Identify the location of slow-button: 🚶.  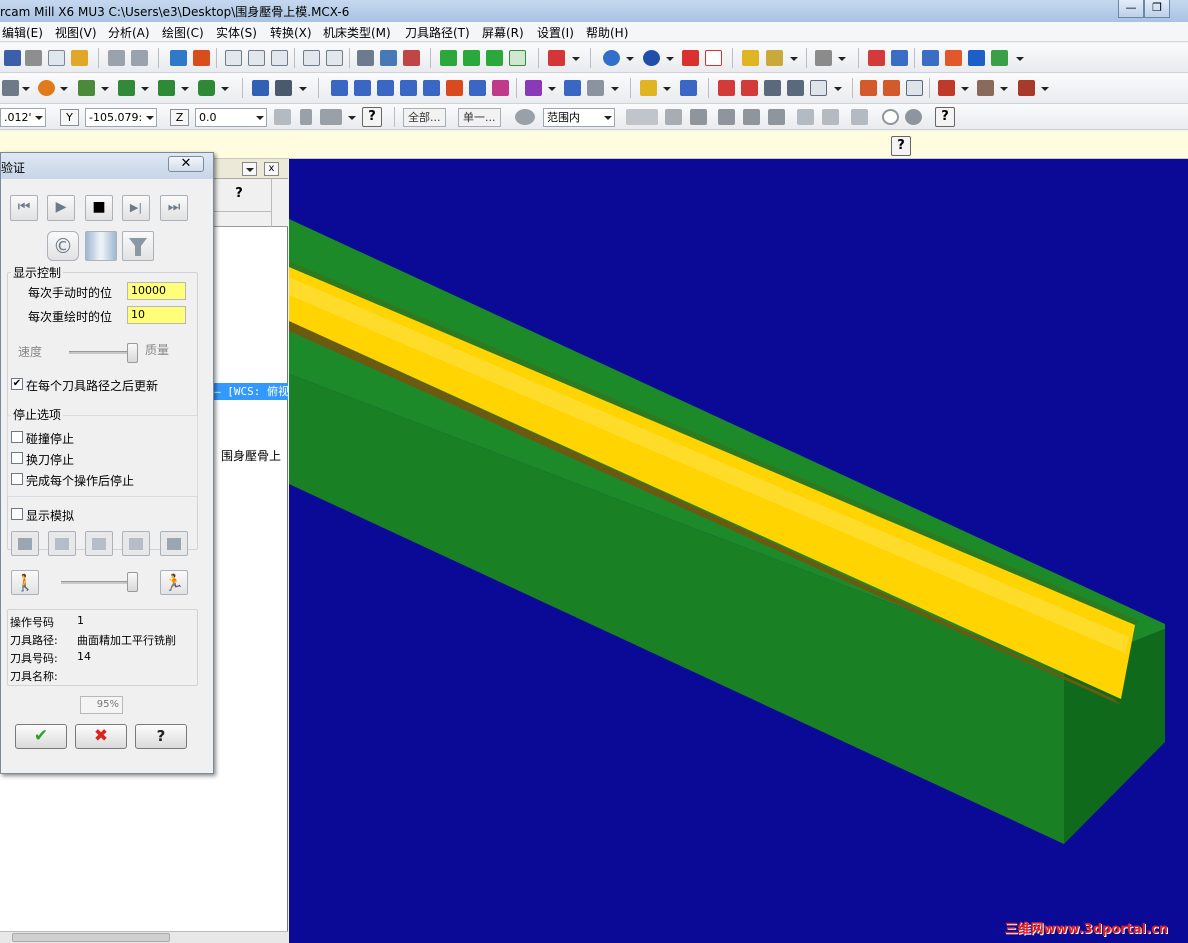
(25, 582).